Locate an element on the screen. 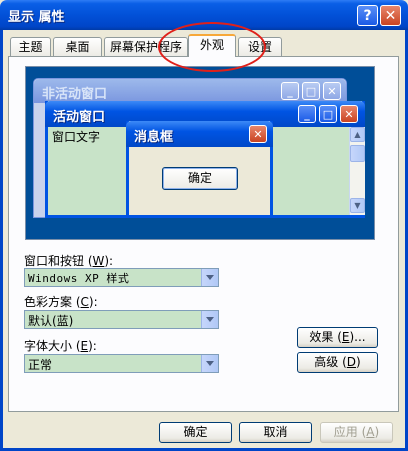 The image size is (408, 451). color-scheme-label: 色彩方案 (C): is located at coordinates (61, 302).